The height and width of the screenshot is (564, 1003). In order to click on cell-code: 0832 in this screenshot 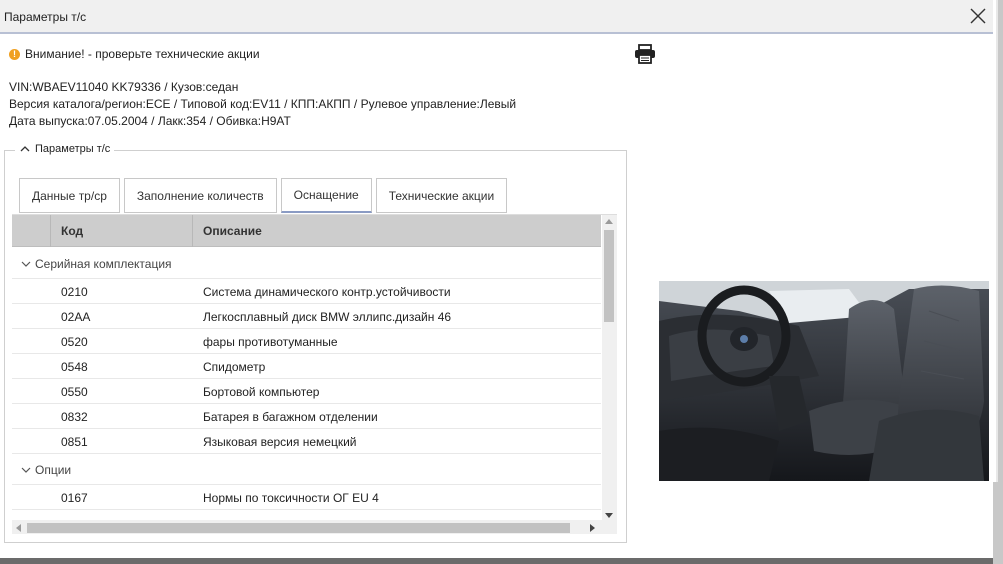, I will do `click(74, 417)`.